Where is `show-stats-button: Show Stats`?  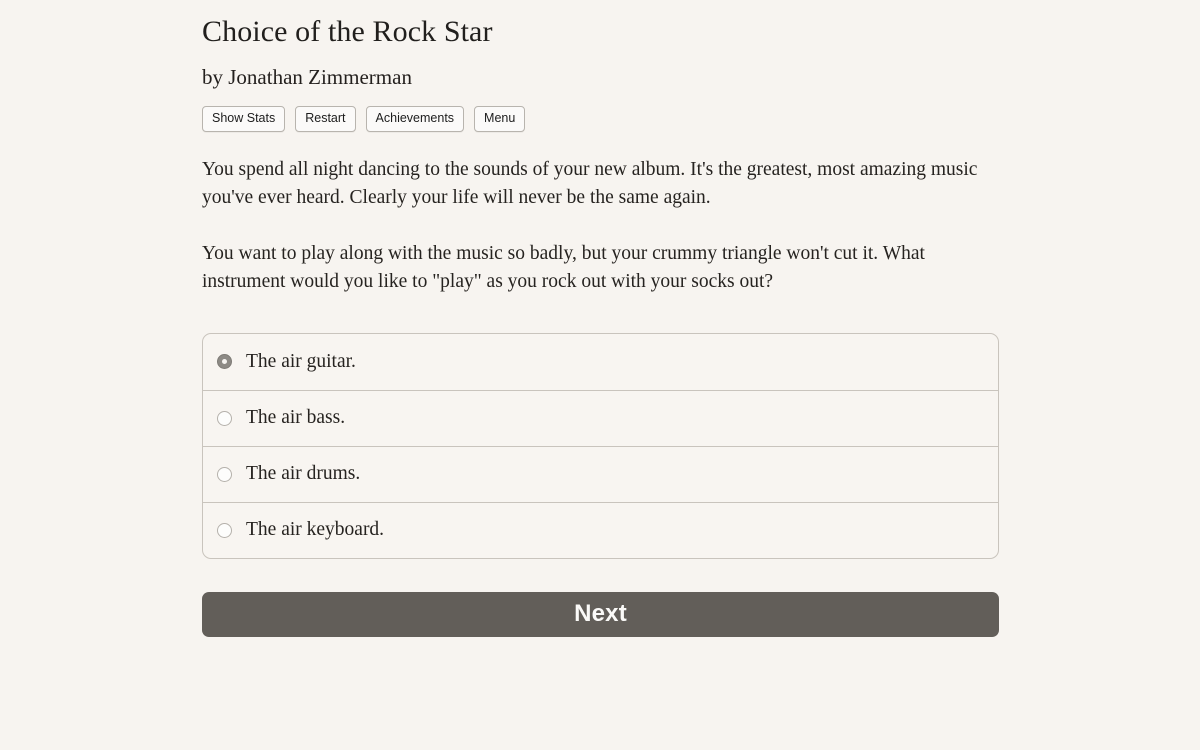
show-stats-button: Show Stats is located at coordinates (244, 119).